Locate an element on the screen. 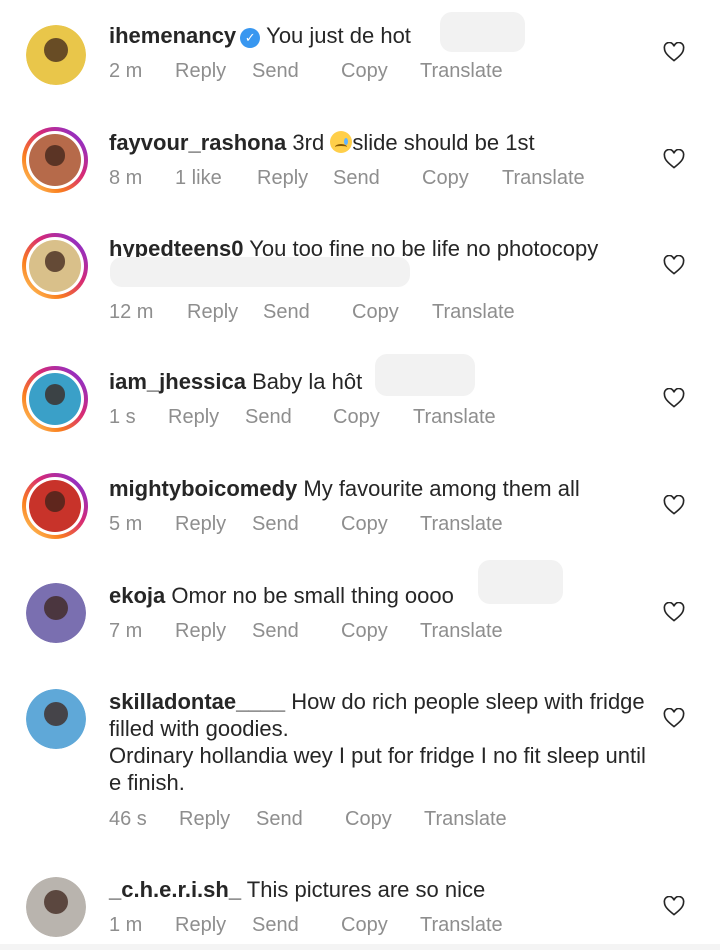 This screenshot has height=950, width=720. comment-username: ihemenancy is located at coordinates (172, 35).